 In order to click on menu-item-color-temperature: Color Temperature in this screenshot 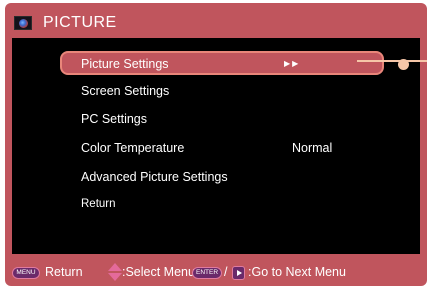, I will do `click(132, 148)`.